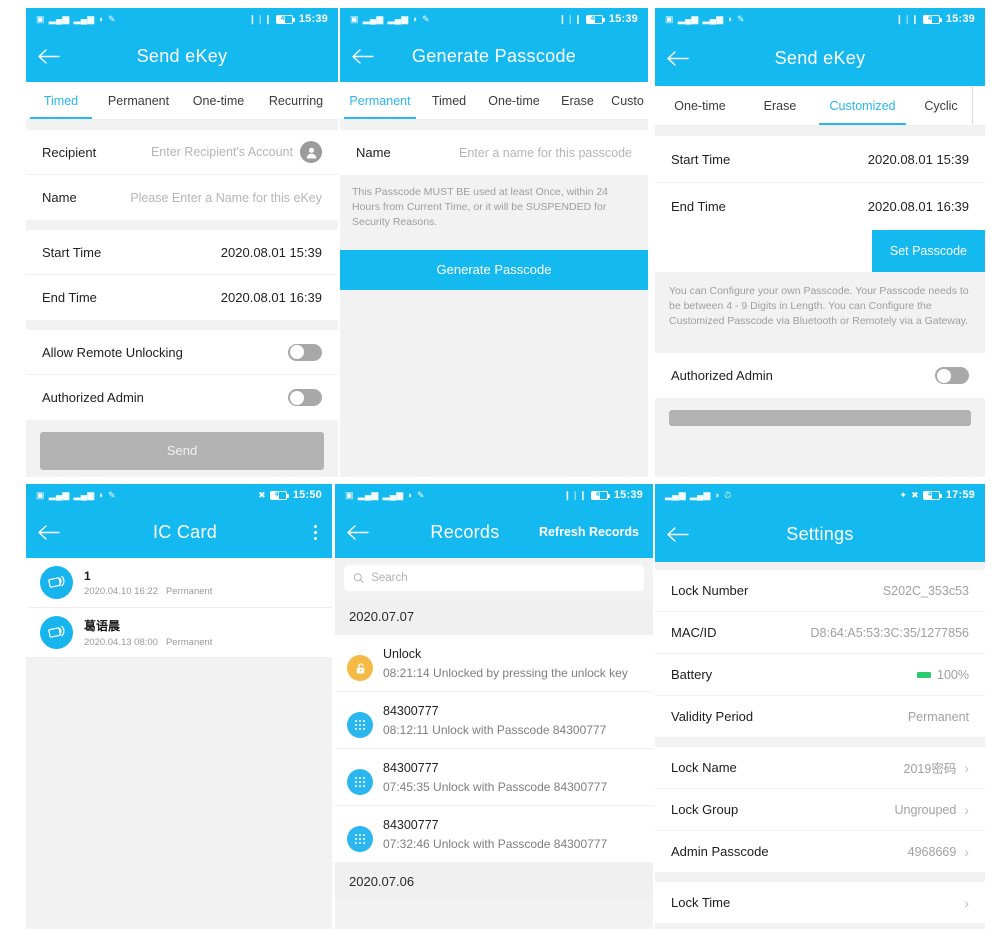  What do you see at coordinates (978, 105) in the screenshot?
I see `tab-overflow` at bounding box center [978, 105].